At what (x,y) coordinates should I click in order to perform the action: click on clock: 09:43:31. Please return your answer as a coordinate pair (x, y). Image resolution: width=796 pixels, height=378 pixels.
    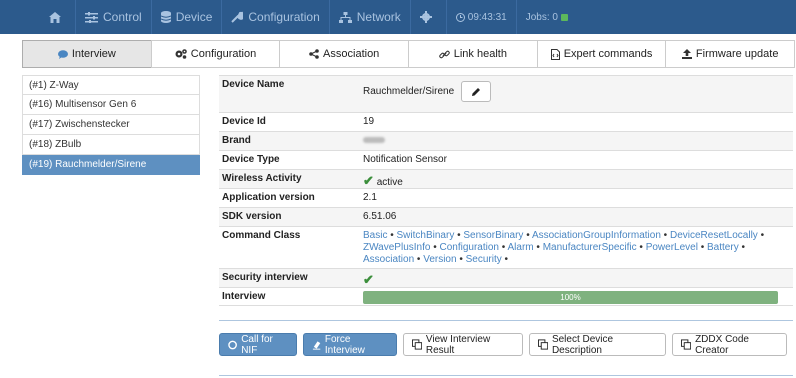
    Looking at the image, I should click on (480, 17).